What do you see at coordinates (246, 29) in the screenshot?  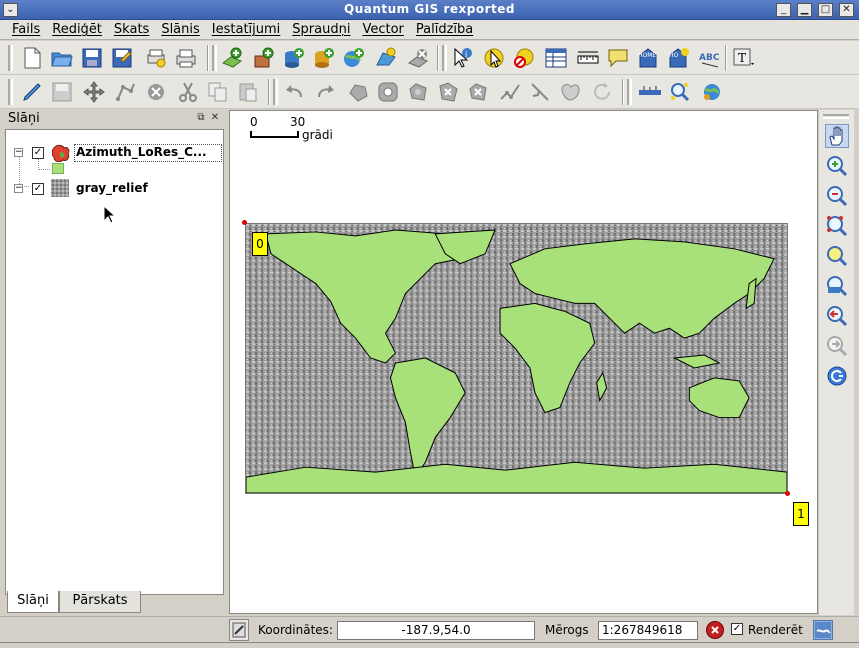 I see `menu-settings: Iestatījumi` at bounding box center [246, 29].